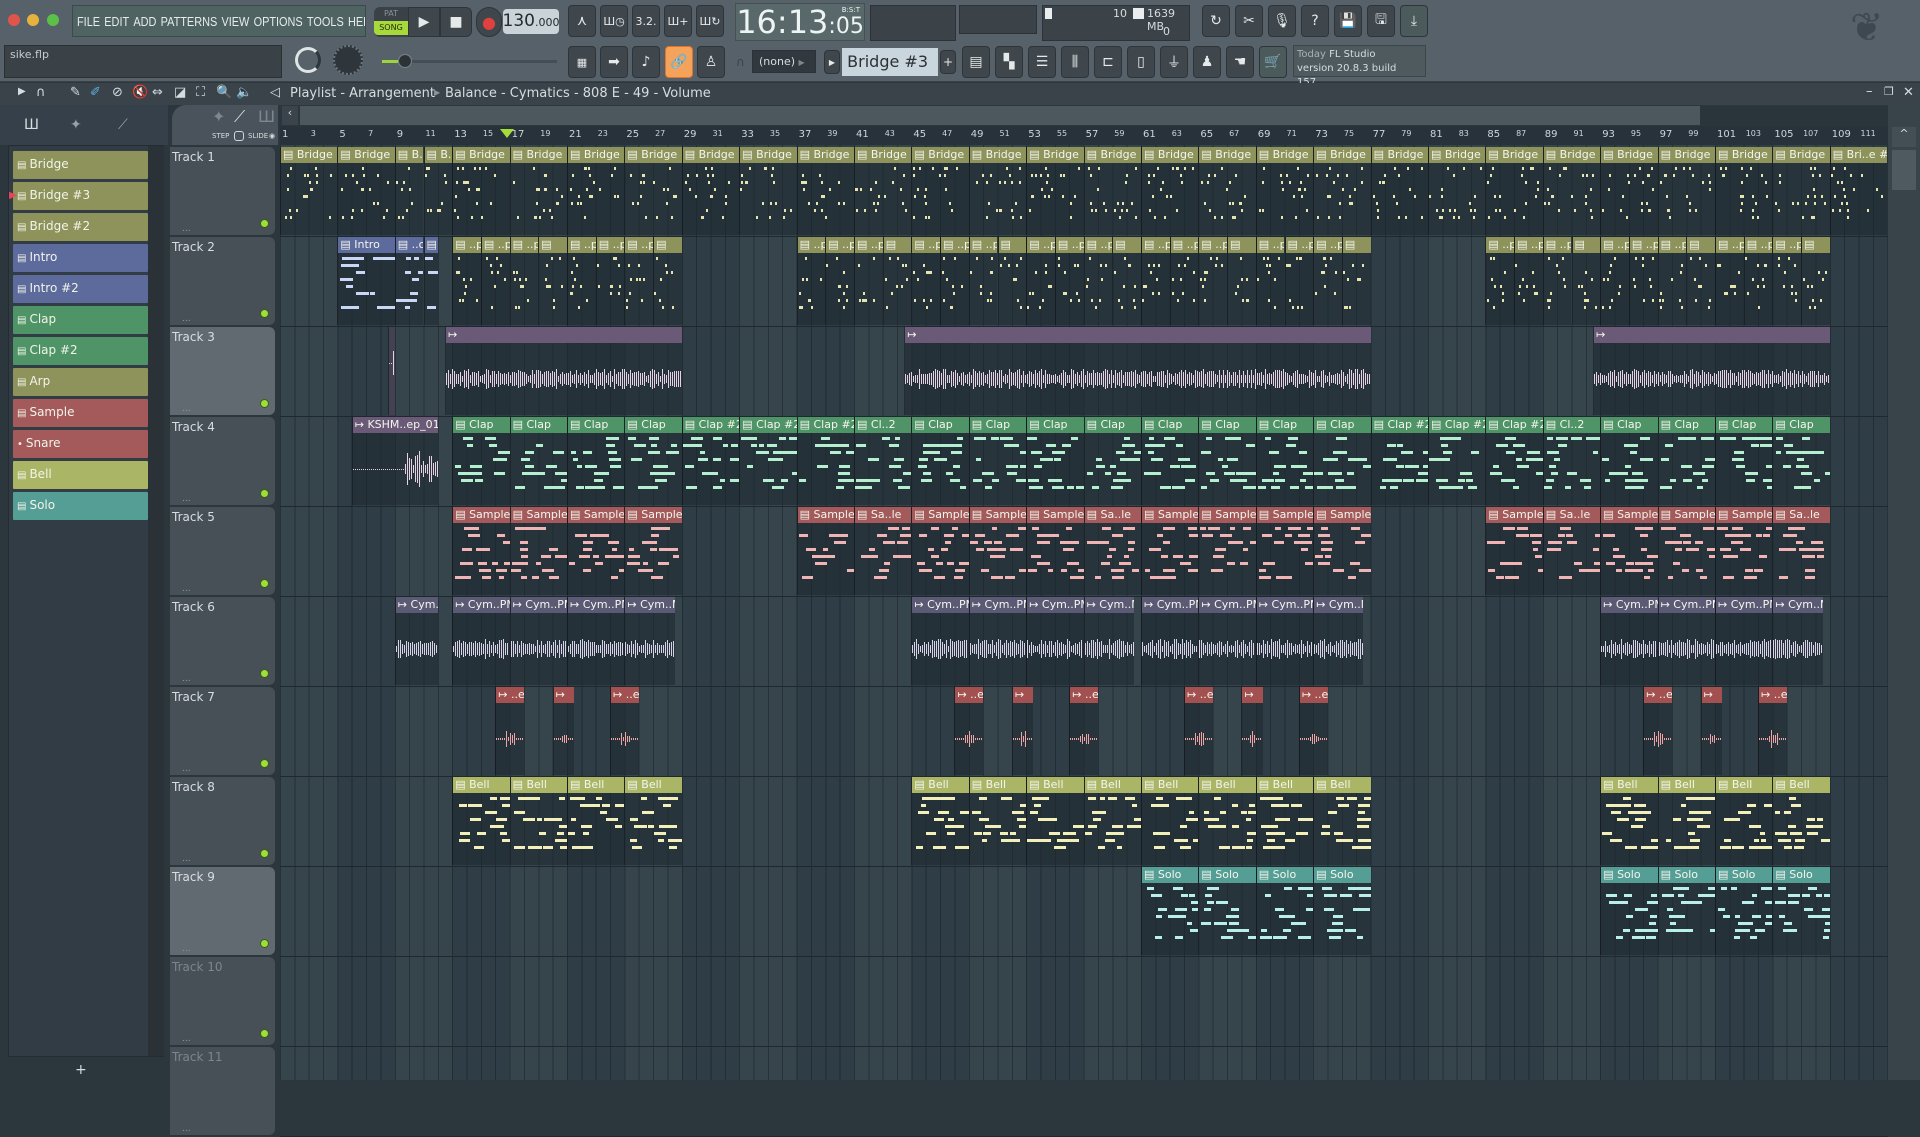 This screenshot has width=1920, height=1137. I want to click on project-name-field: sike.flp, so click(143, 61).